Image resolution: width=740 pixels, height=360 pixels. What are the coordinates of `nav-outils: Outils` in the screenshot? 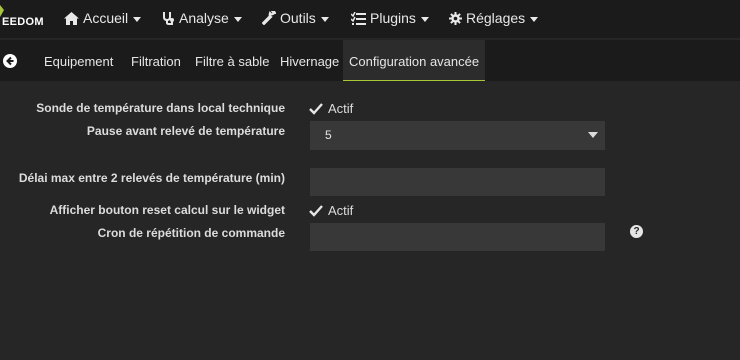 It's located at (295, 18).